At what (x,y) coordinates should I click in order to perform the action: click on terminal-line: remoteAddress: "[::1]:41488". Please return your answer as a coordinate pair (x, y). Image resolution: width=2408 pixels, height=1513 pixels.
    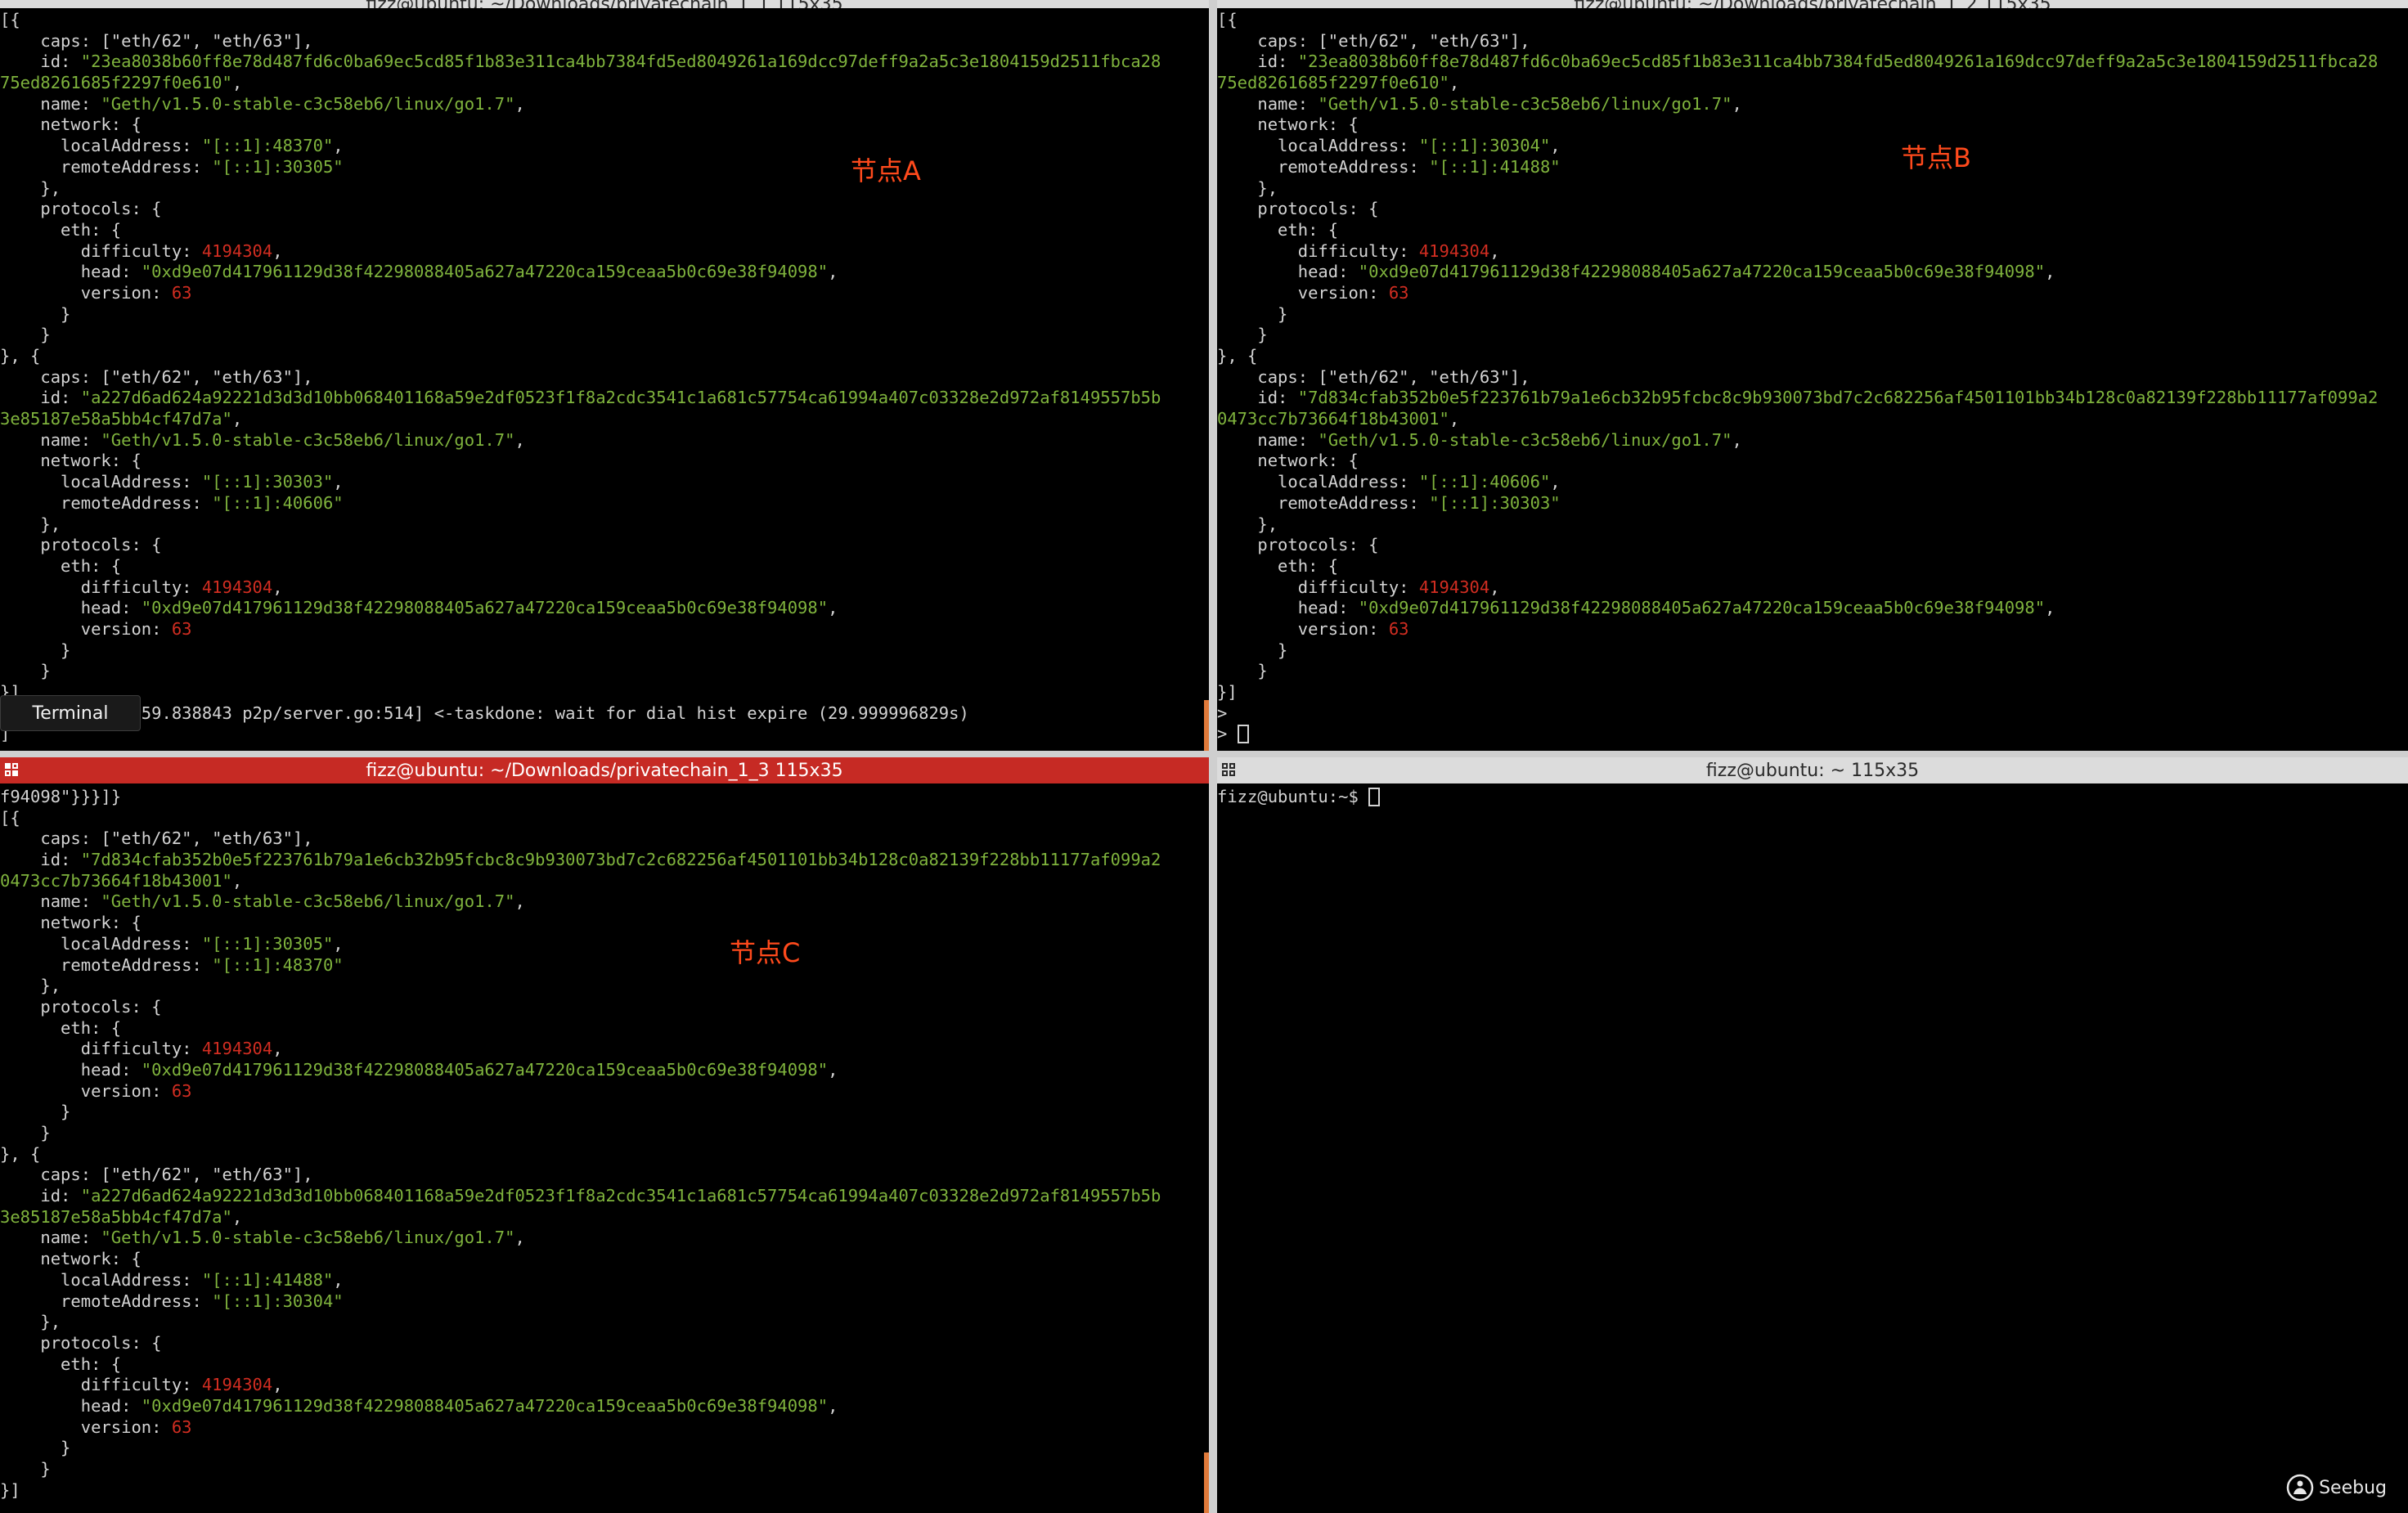
    Looking at the image, I should click on (1812, 167).